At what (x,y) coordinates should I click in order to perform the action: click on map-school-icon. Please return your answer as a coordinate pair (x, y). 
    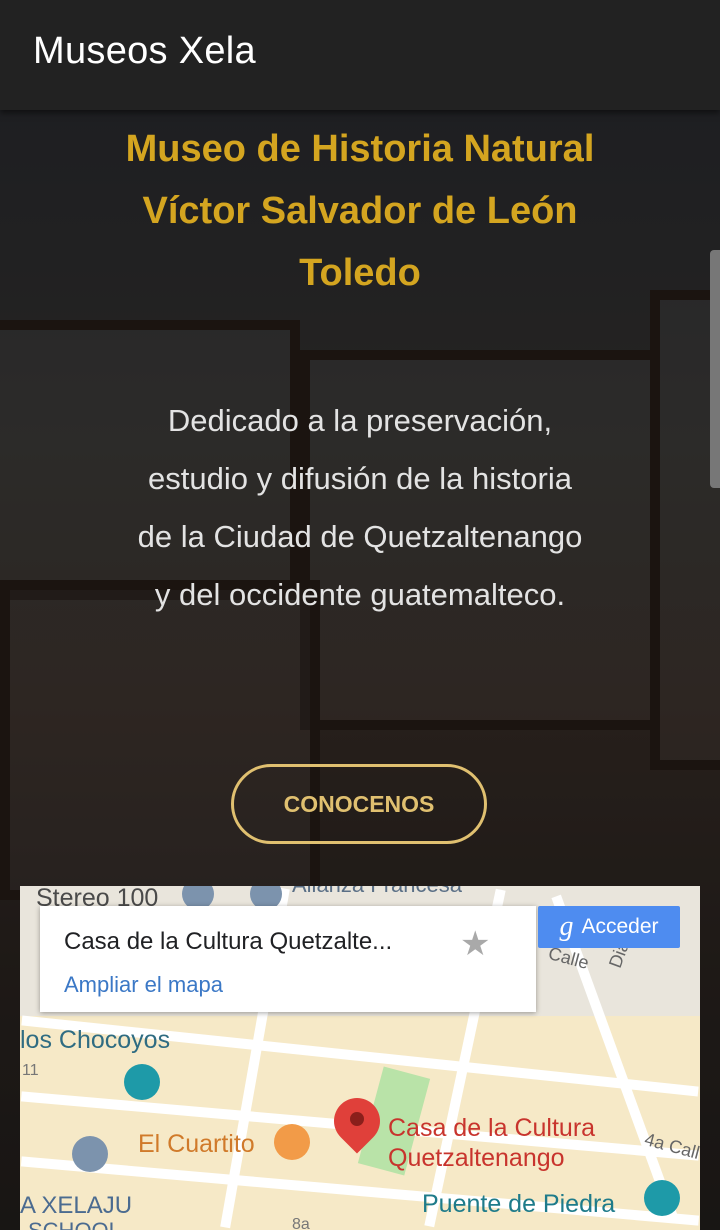
    Looking at the image, I should click on (90, 1154).